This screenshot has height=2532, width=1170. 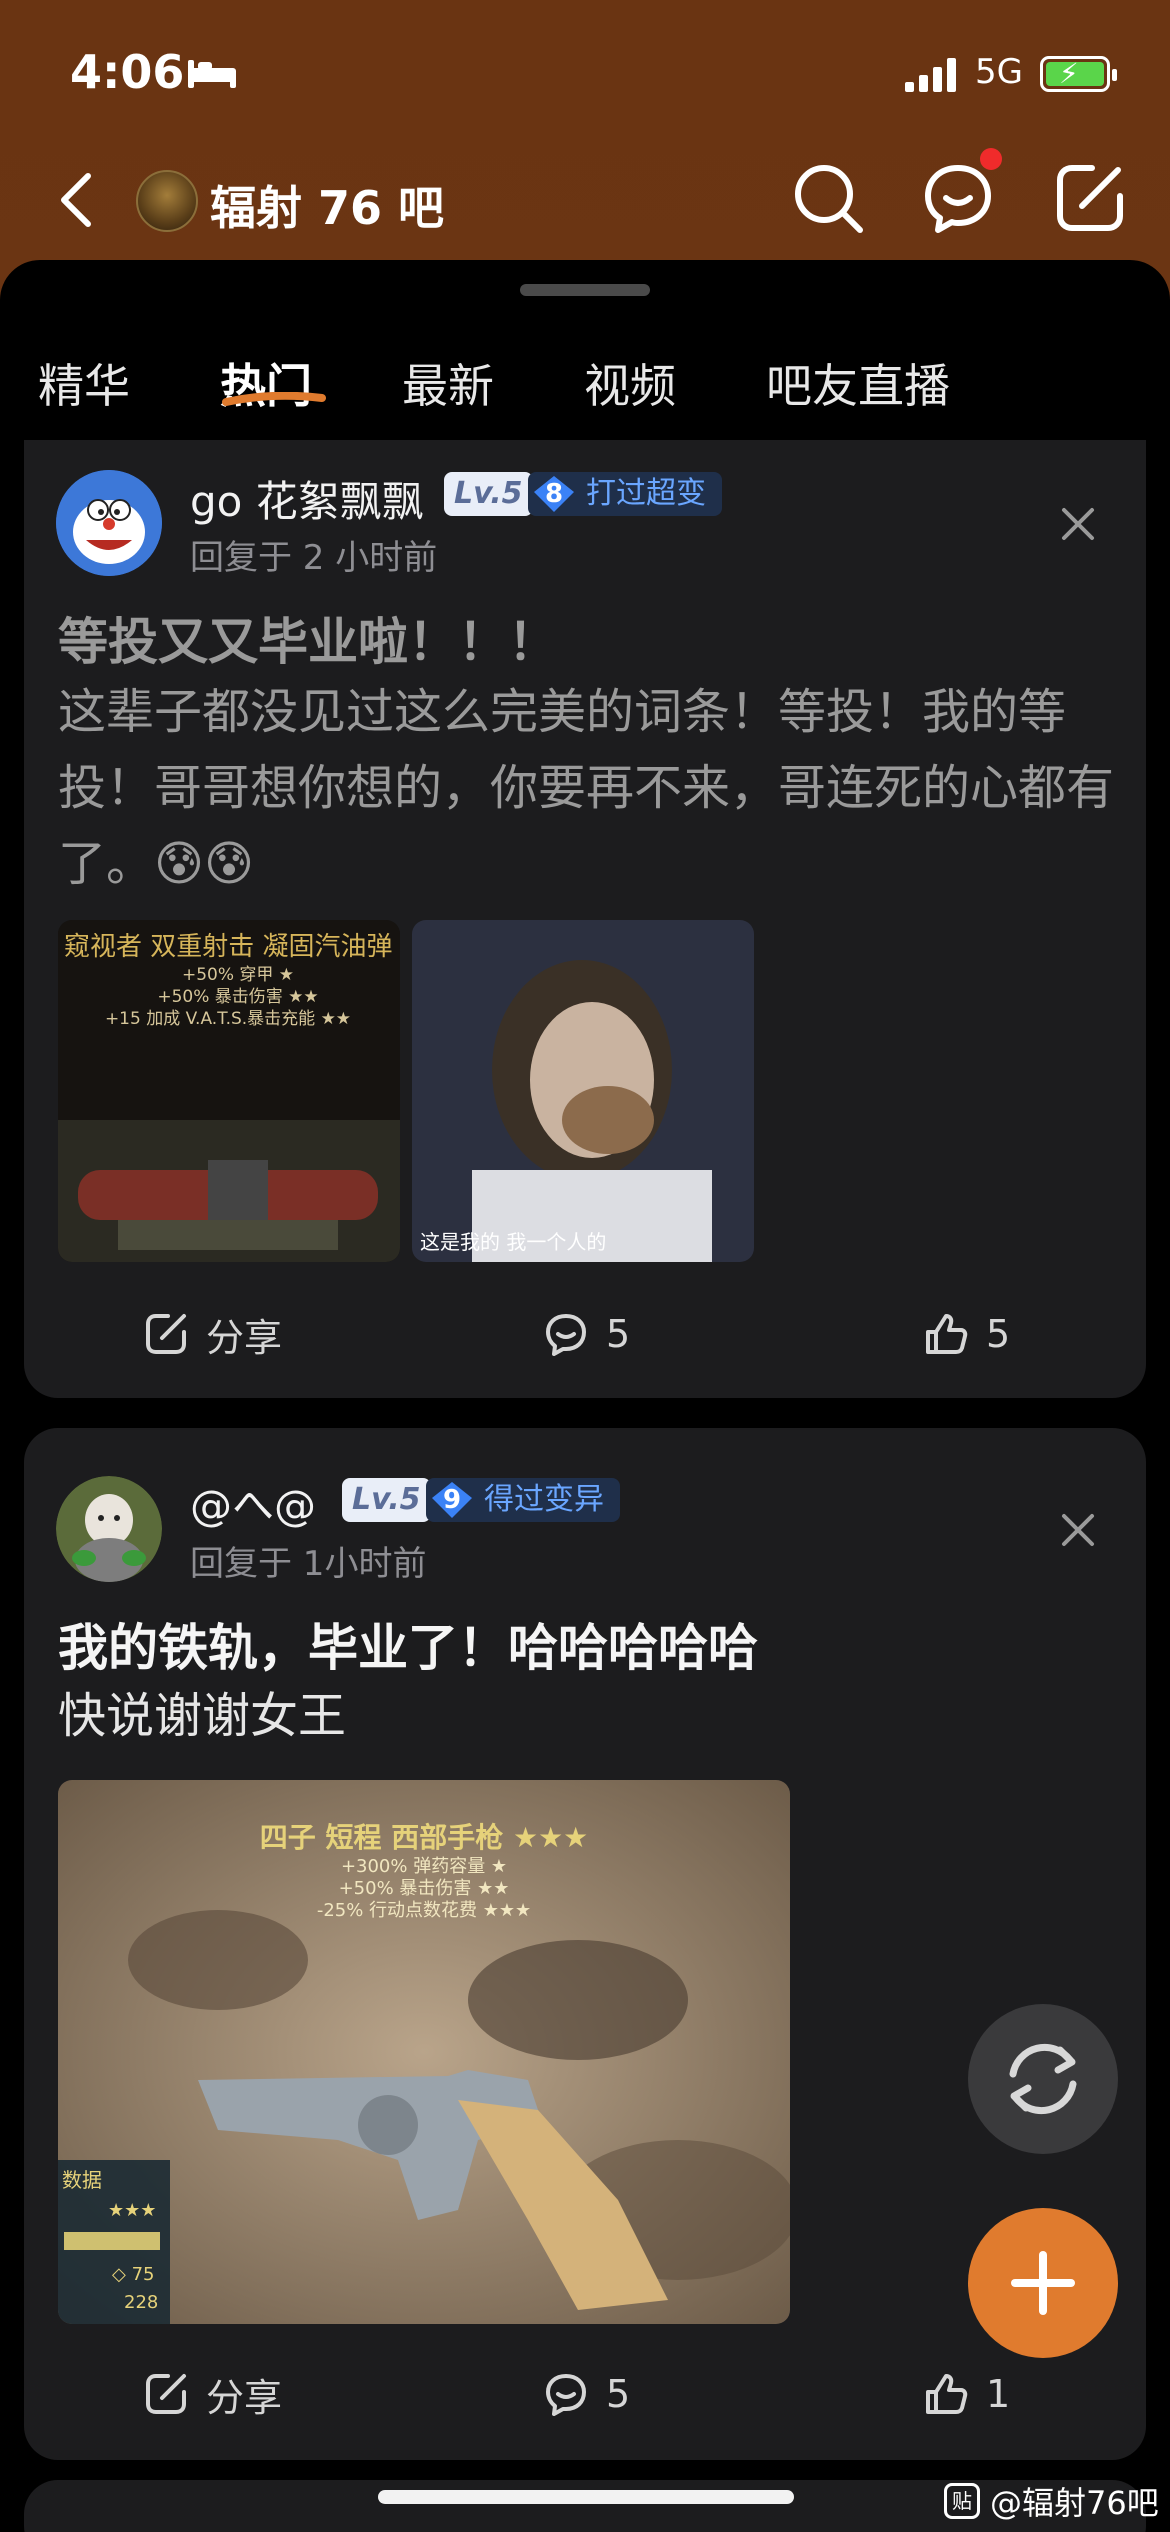 I want to click on tieba-logo-icon: 贴, so click(x=962, y=2501).